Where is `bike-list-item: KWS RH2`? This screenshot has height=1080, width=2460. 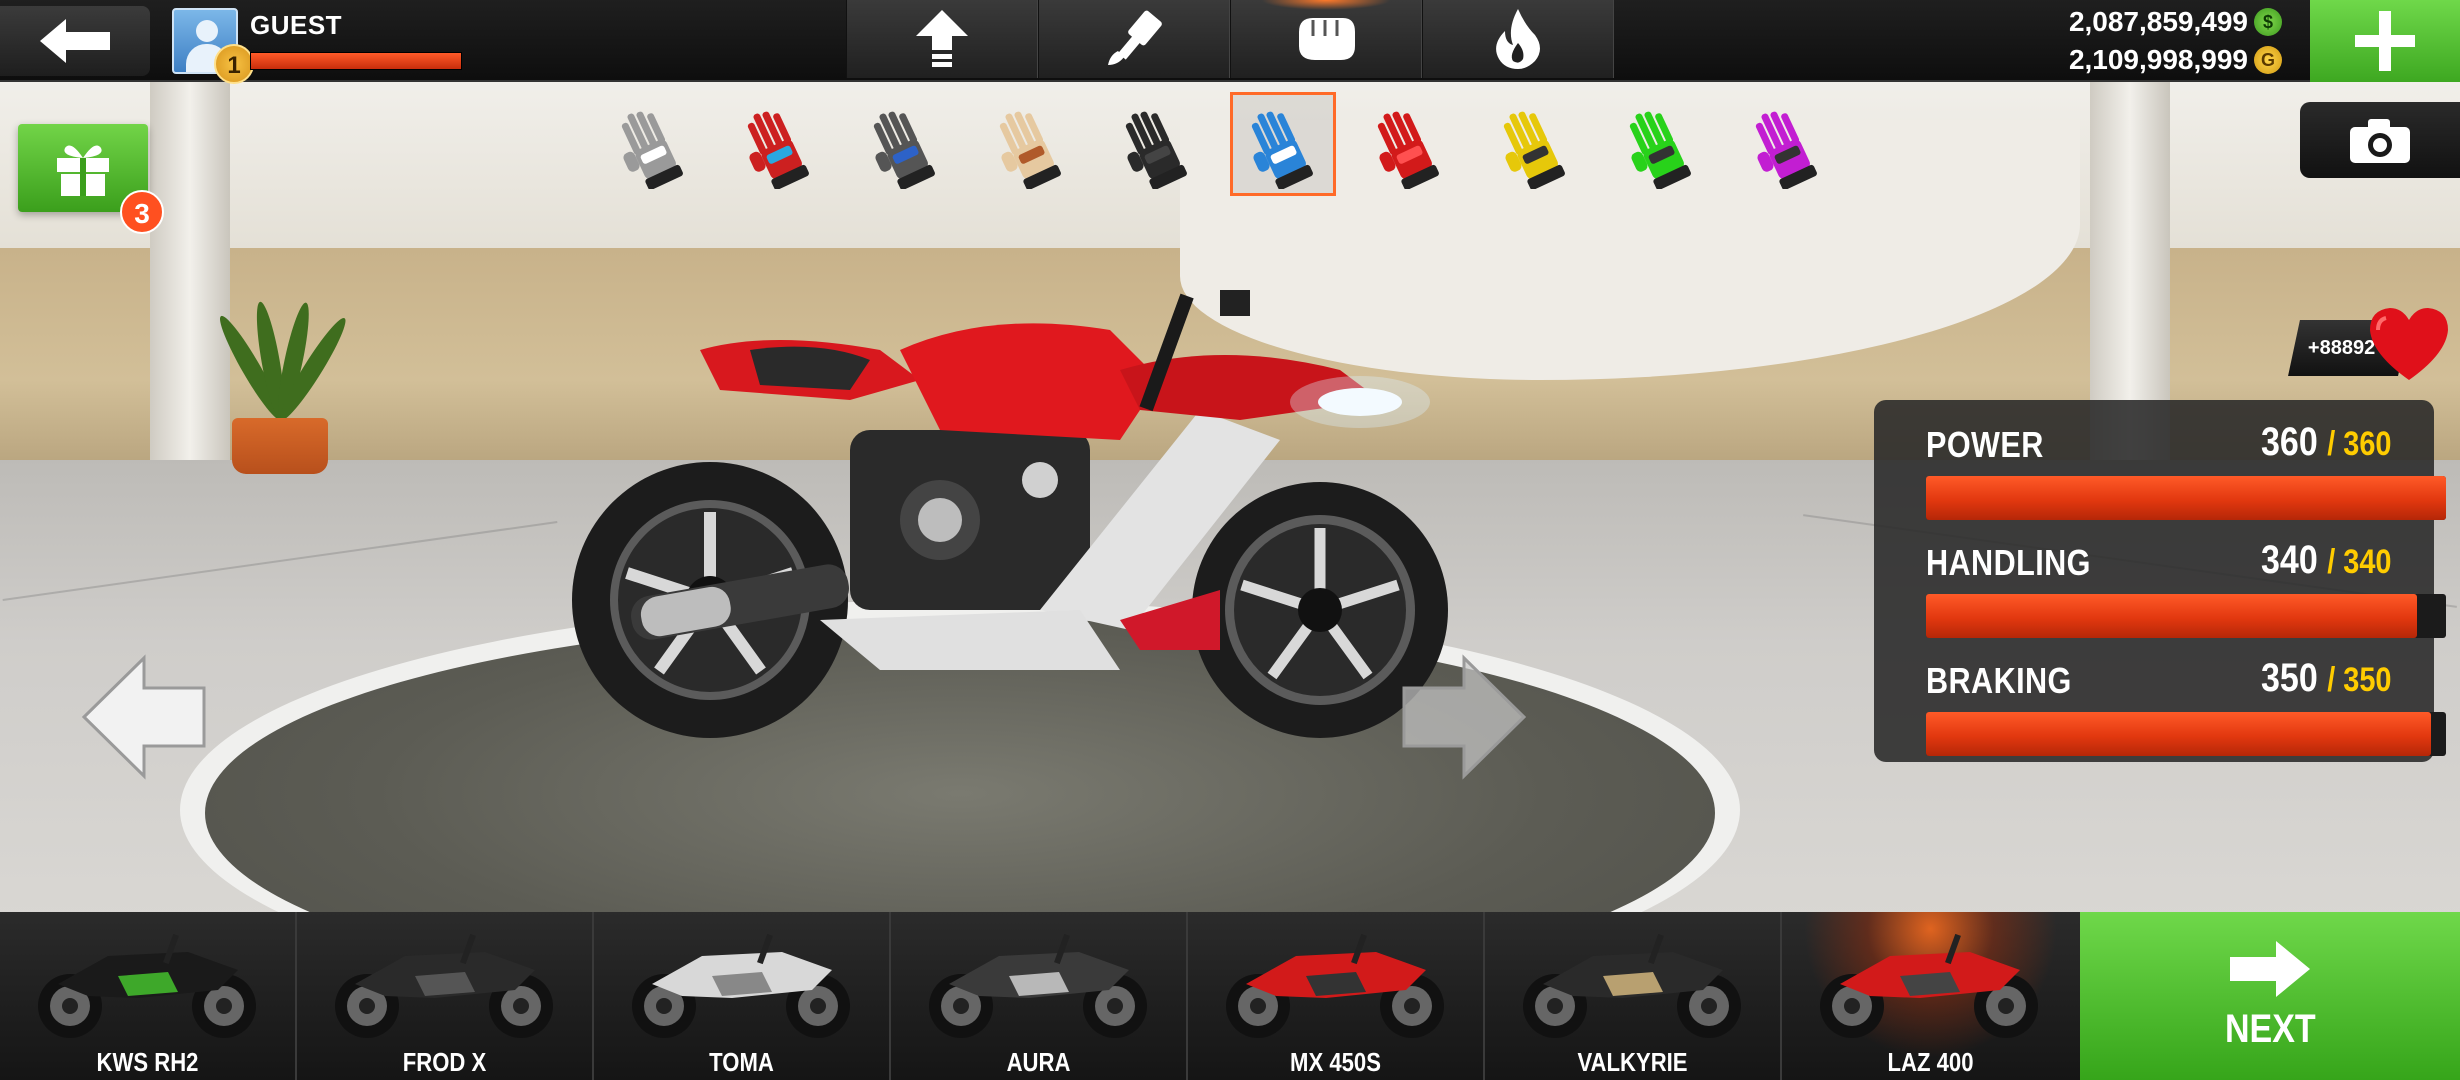
bike-list-item: KWS RH2 is located at coordinates (148, 996).